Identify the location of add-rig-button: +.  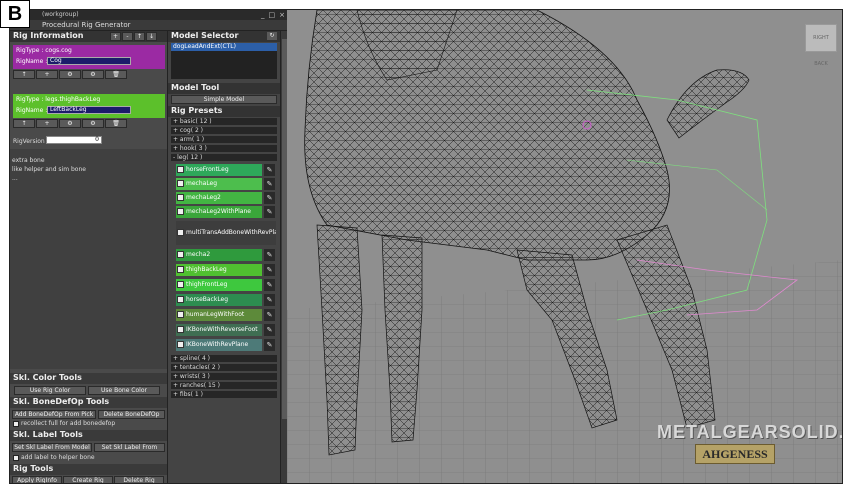
(115, 36).